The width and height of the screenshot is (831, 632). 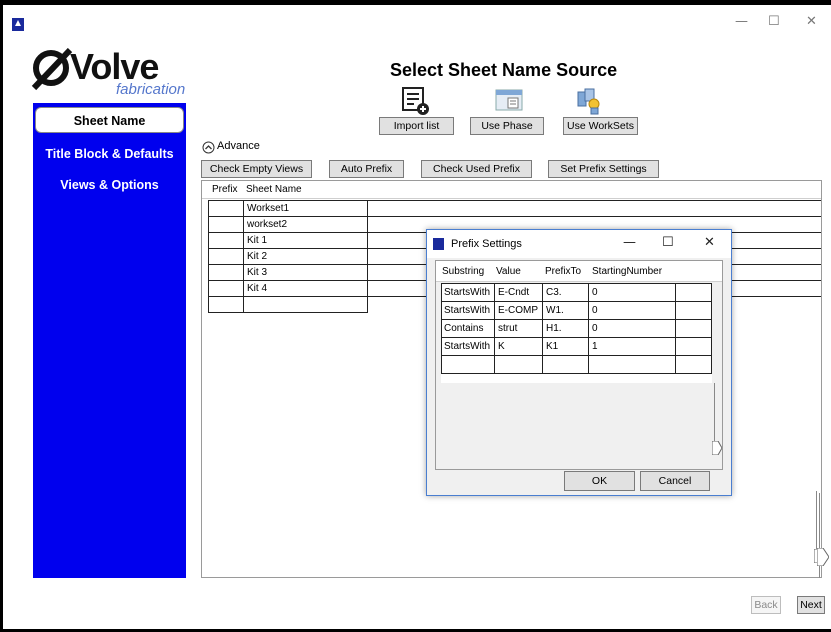 I want to click on dialog-cell-prefixto: W1., so click(x=553, y=310).